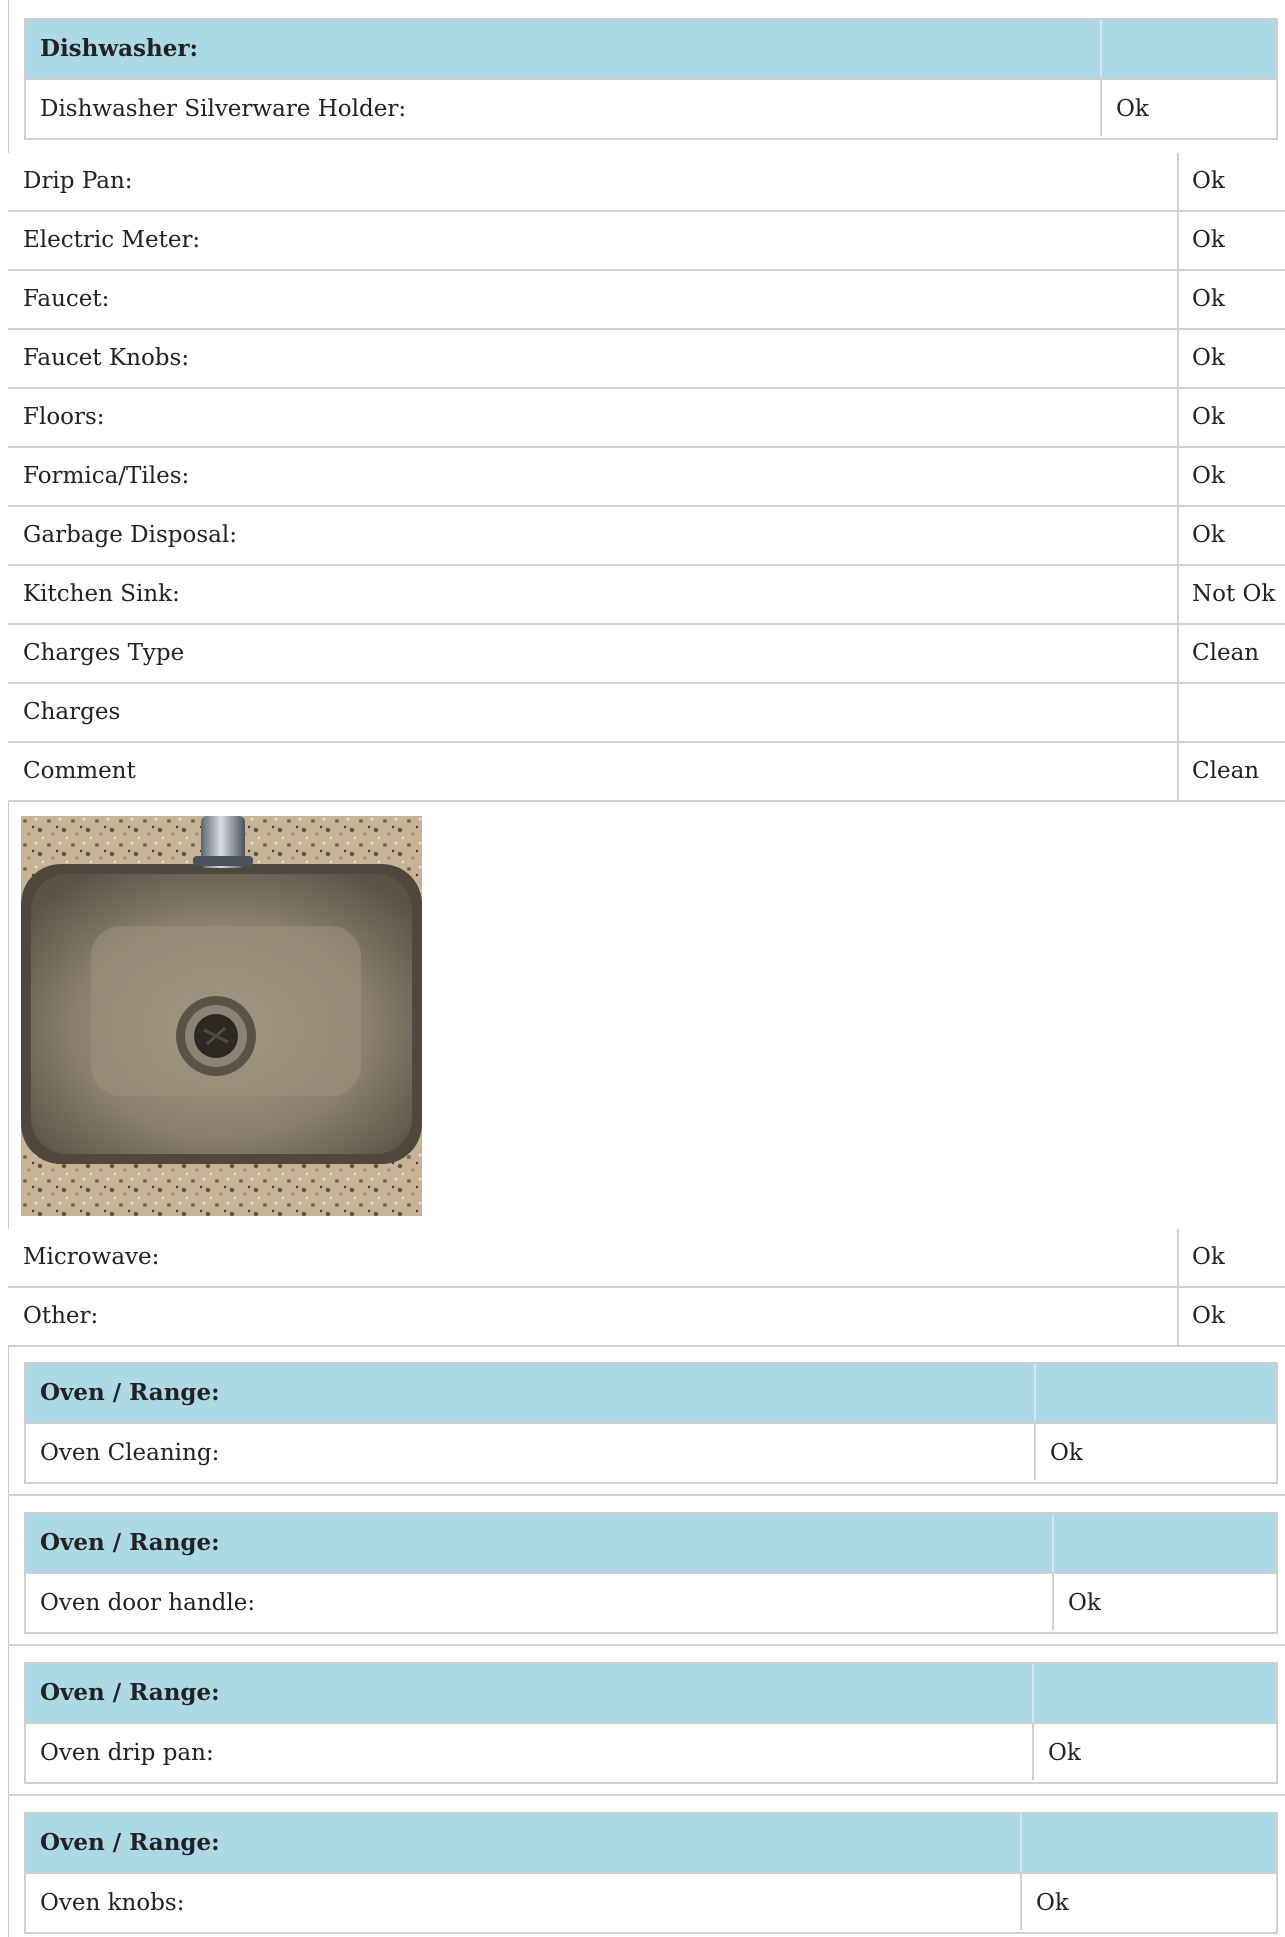  I want to click on oven-range-table: Oven / Range: Oven Cleaning: Ok, so click(651, 1423).